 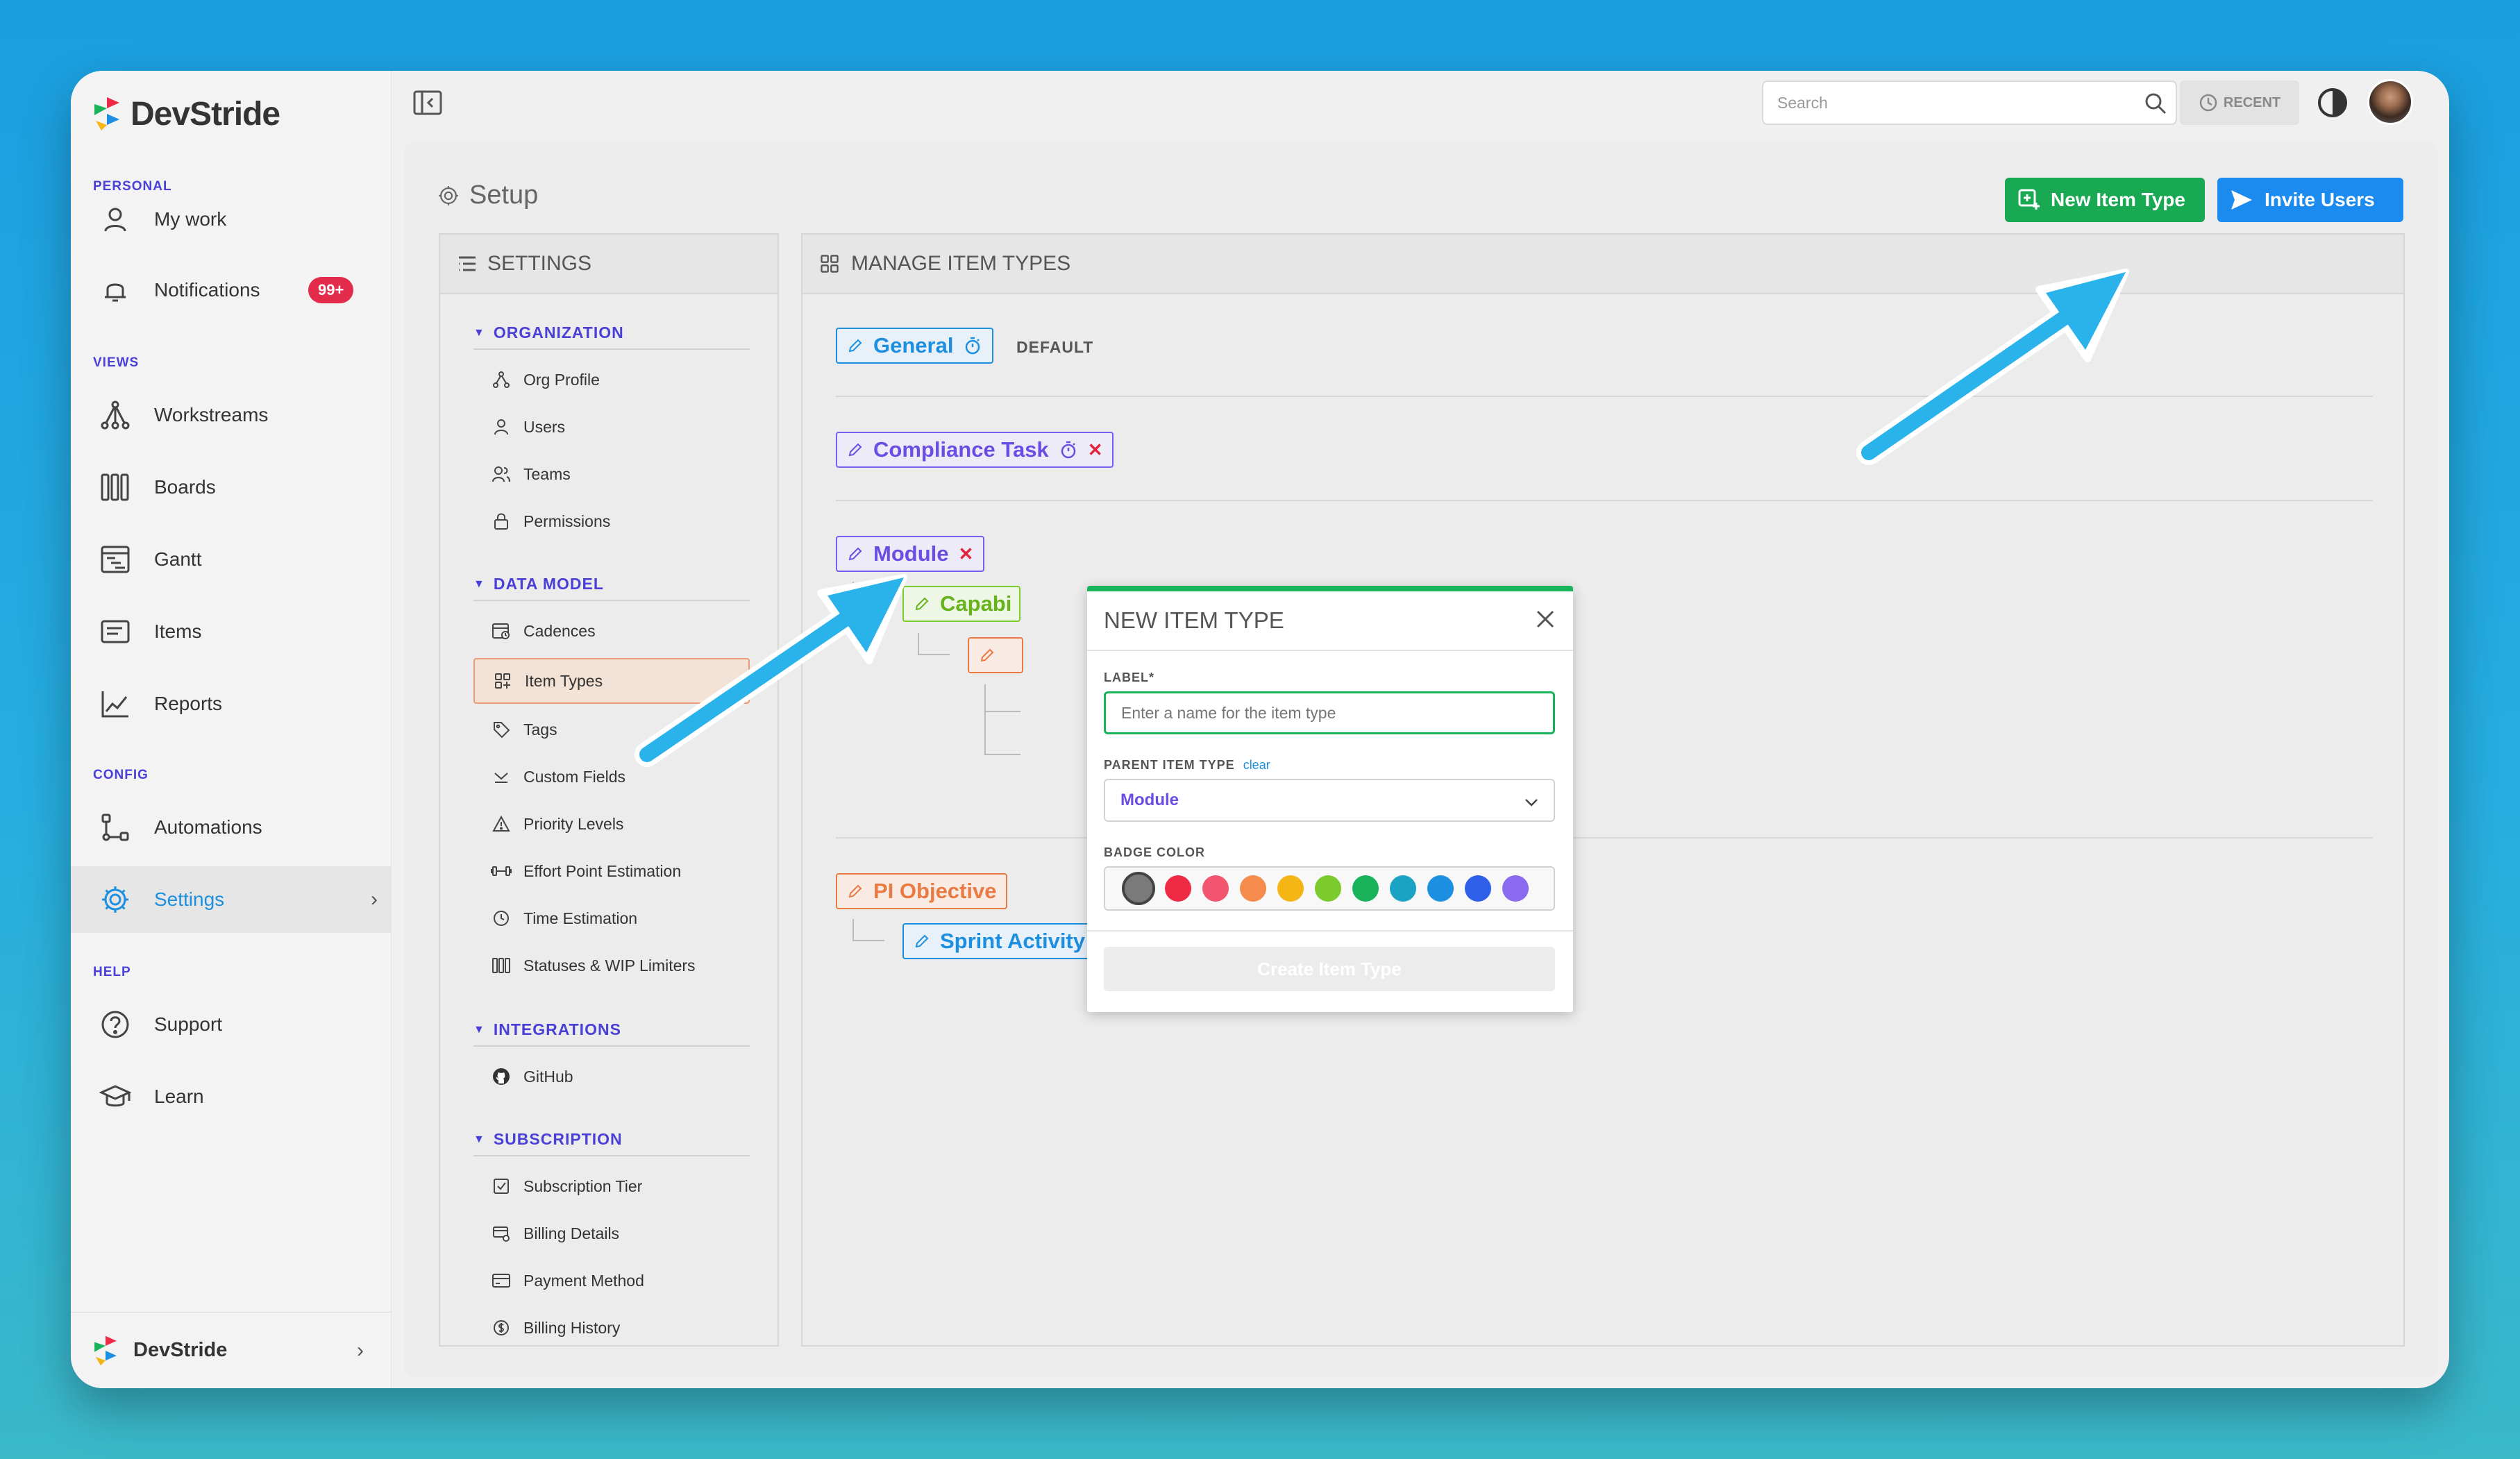 I want to click on manage-panel-header: MANAGE ITEM TYPES, so click(x=1603, y=264).